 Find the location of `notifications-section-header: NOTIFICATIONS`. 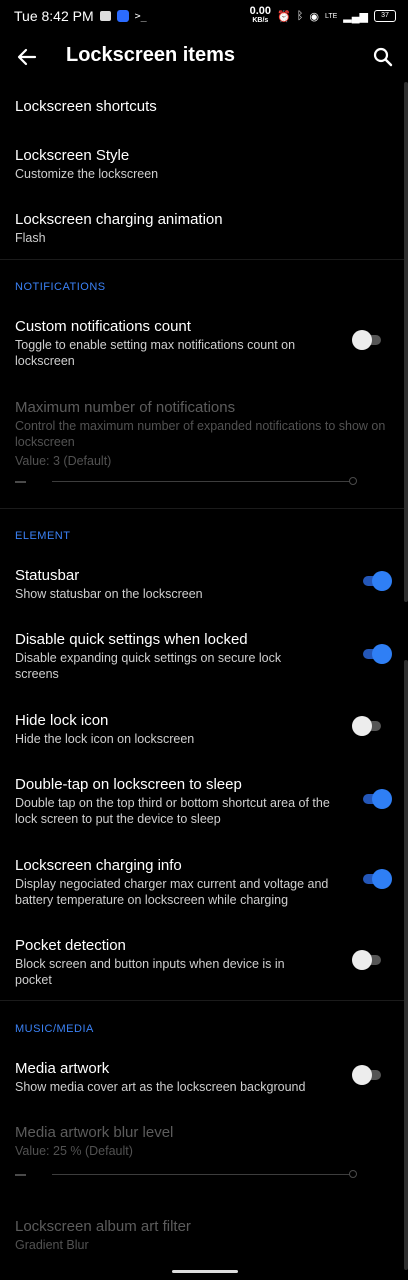

notifications-section-header: NOTIFICATIONS is located at coordinates (60, 287).